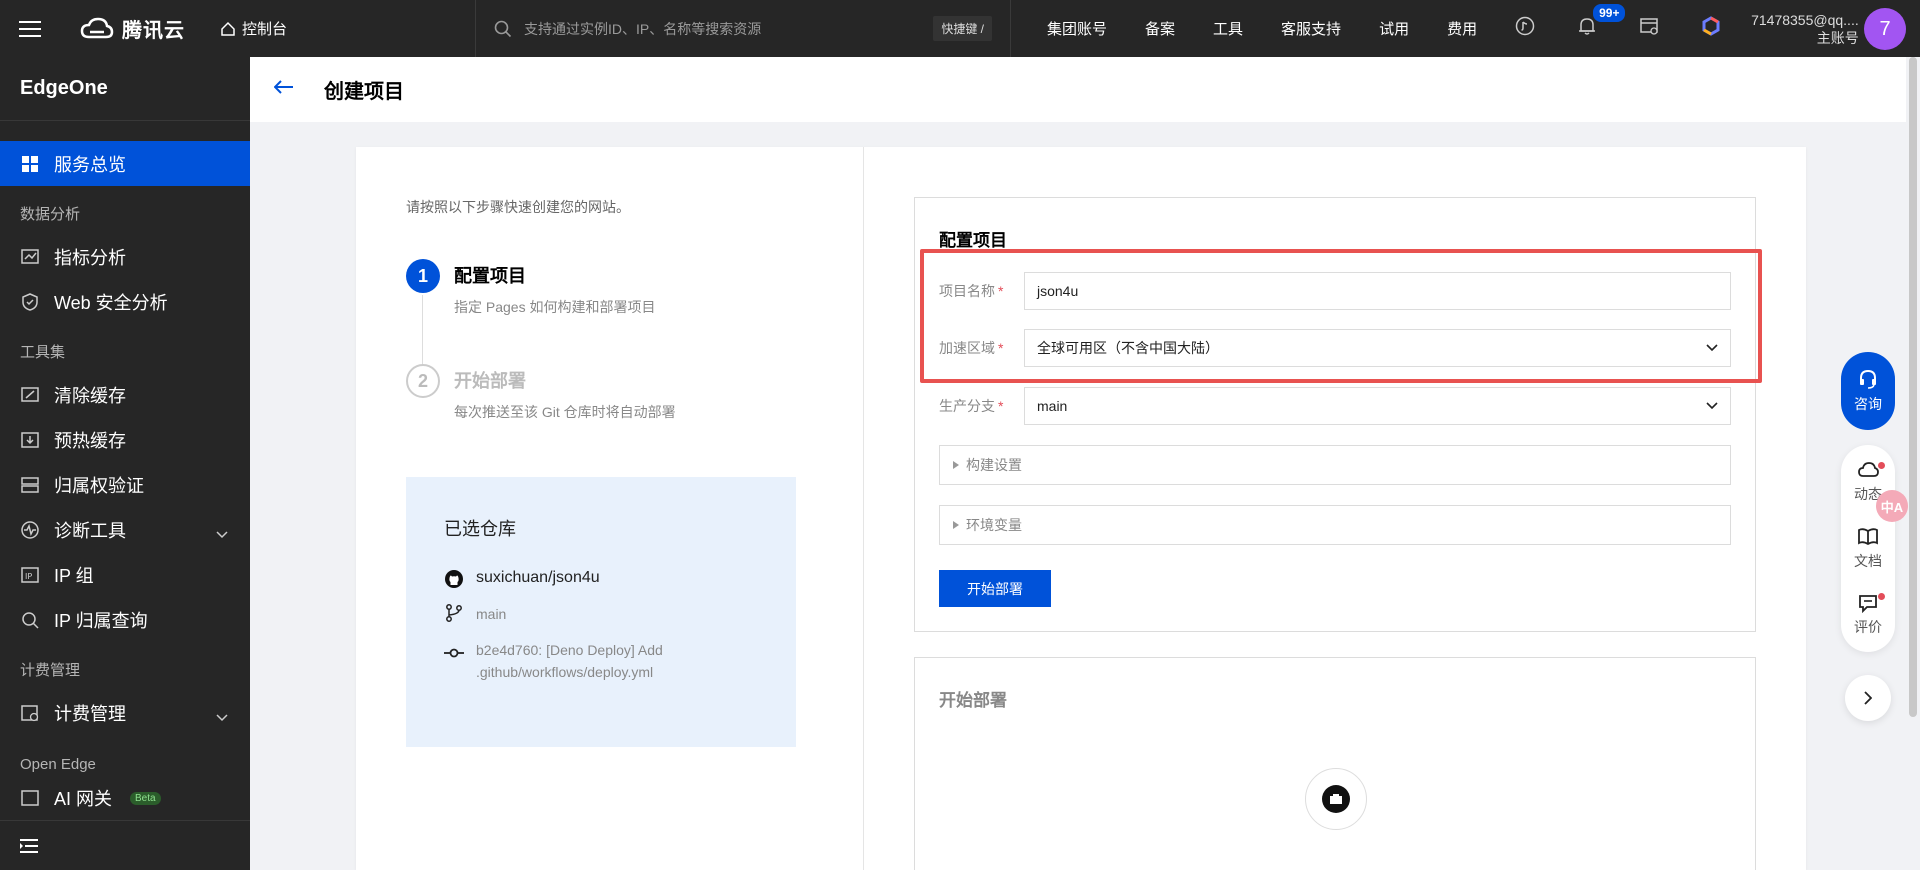 This screenshot has width=1920, height=870. Describe the element at coordinates (423, 276) in the screenshot. I see `step-number: 1` at that location.